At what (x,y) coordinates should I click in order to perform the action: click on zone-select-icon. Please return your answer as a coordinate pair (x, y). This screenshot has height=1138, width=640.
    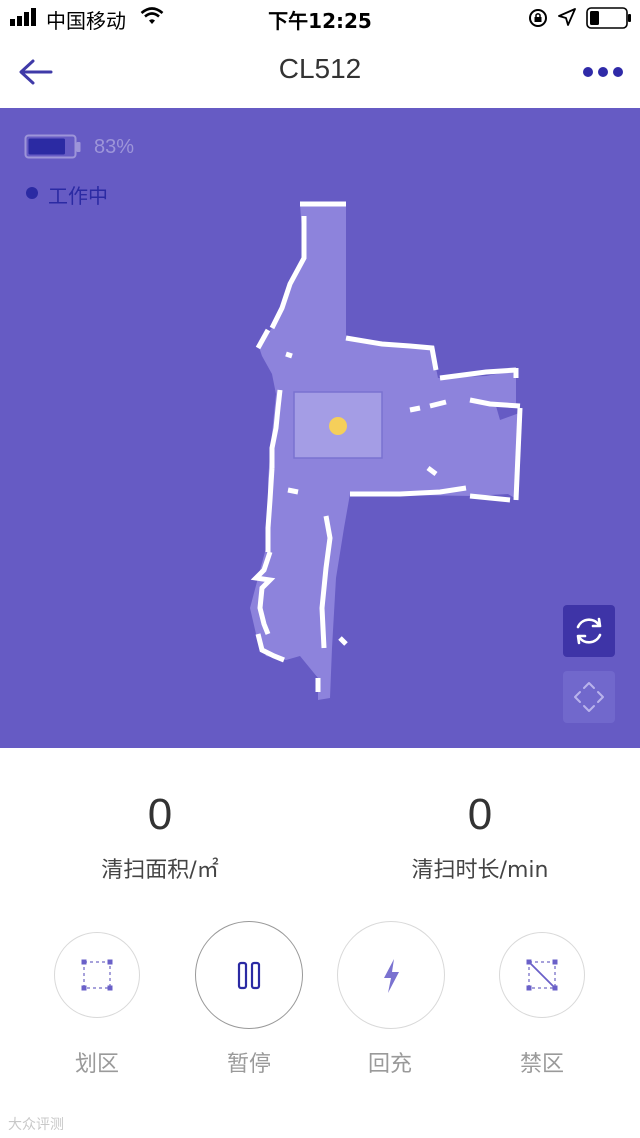
    Looking at the image, I should click on (97, 975).